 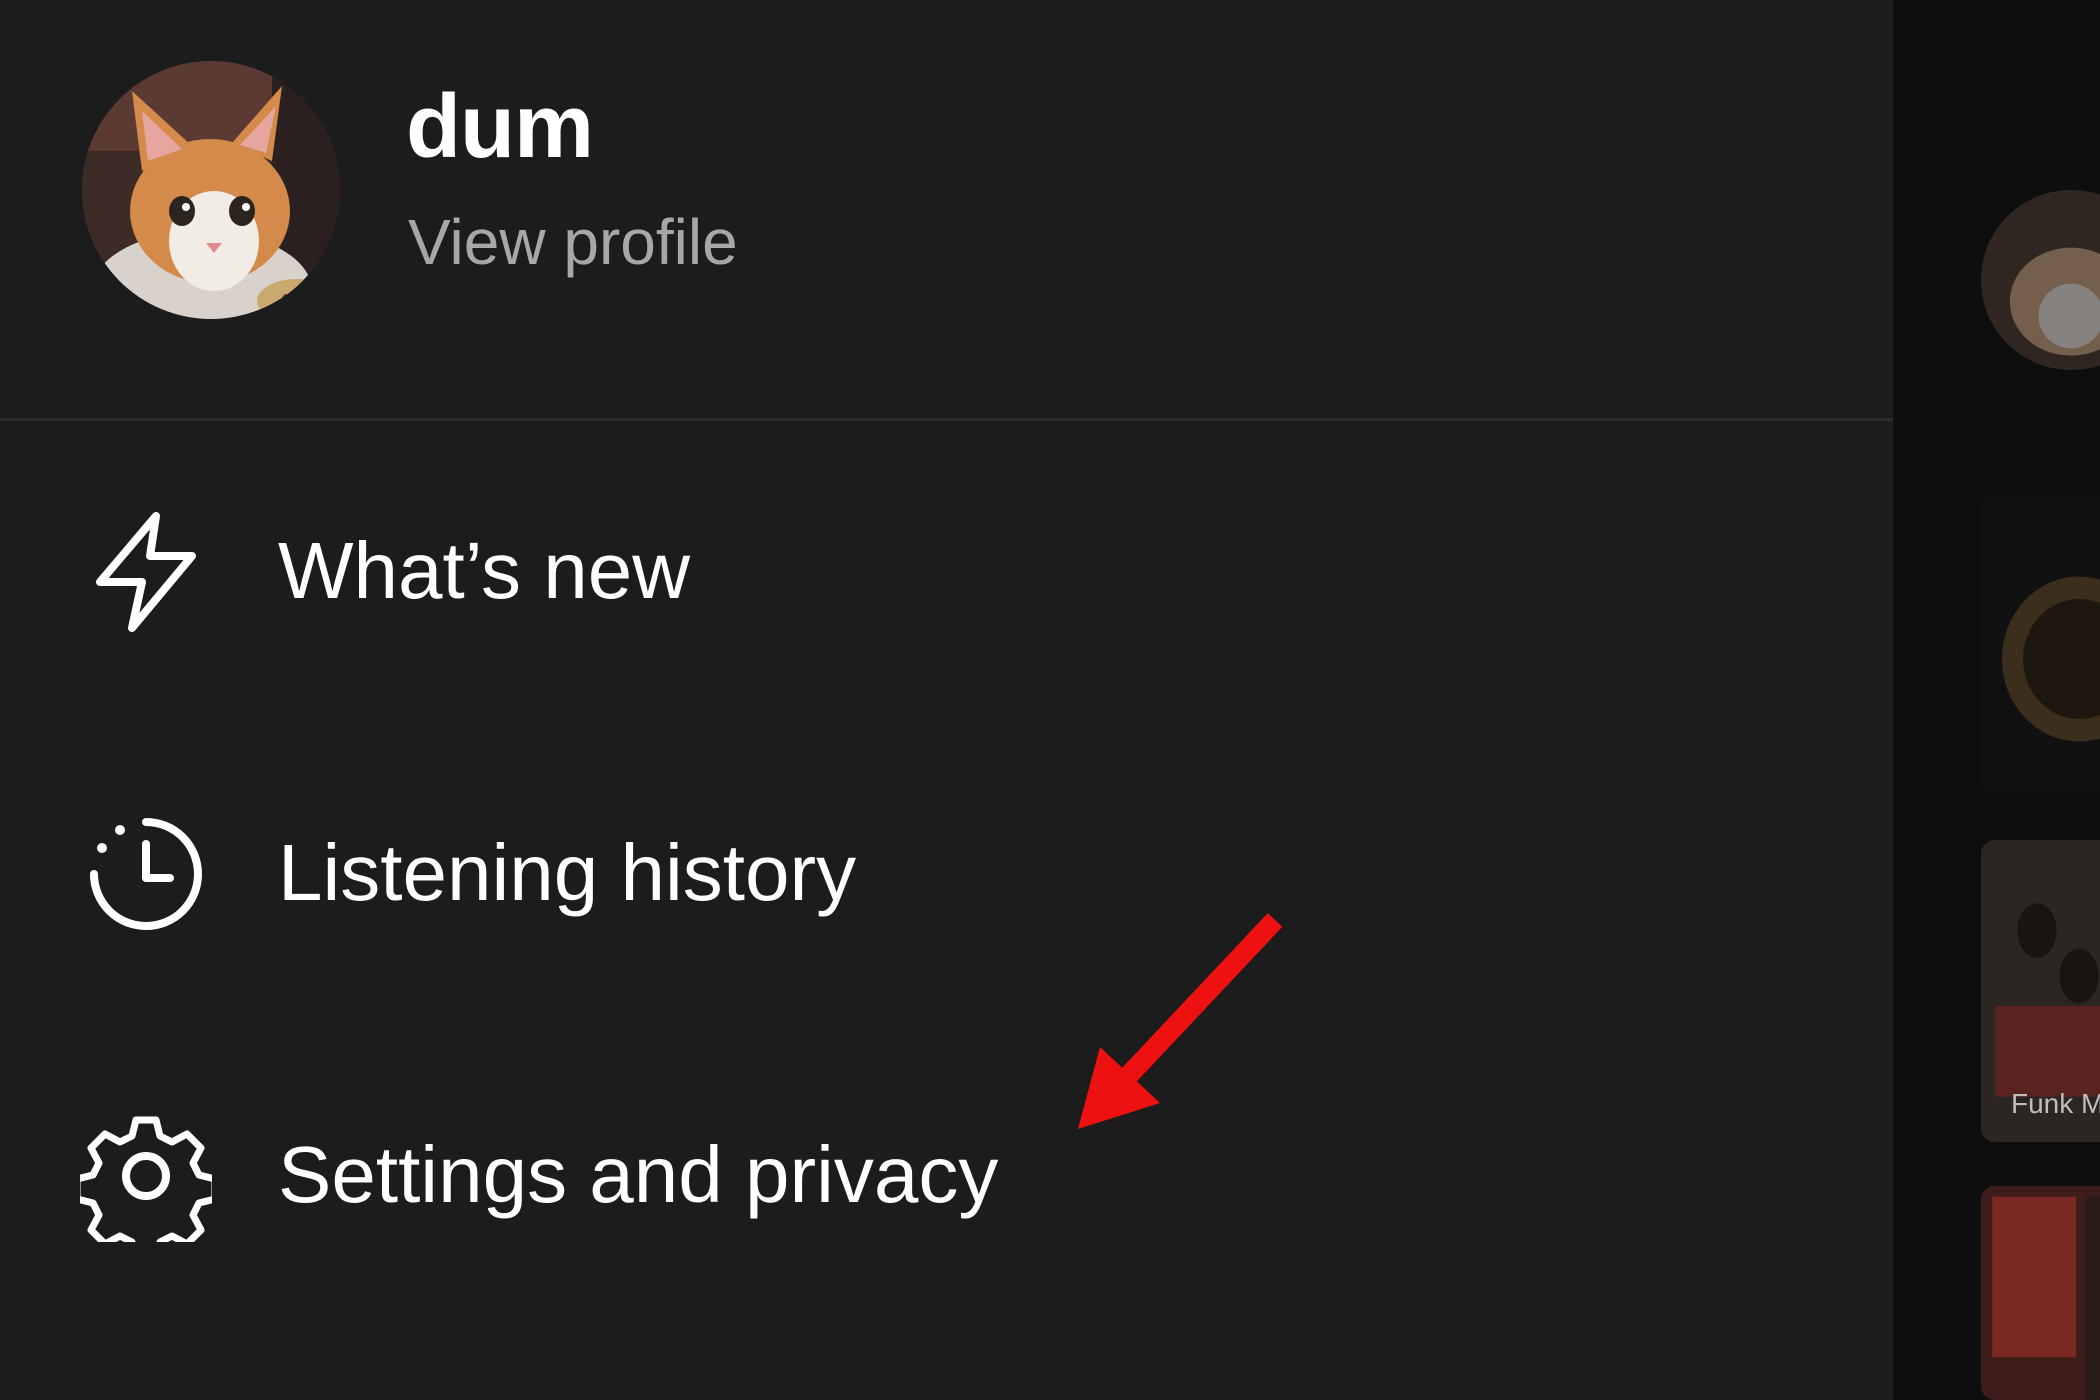 What do you see at coordinates (946, 419) in the screenshot?
I see `divider` at bounding box center [946, 419].